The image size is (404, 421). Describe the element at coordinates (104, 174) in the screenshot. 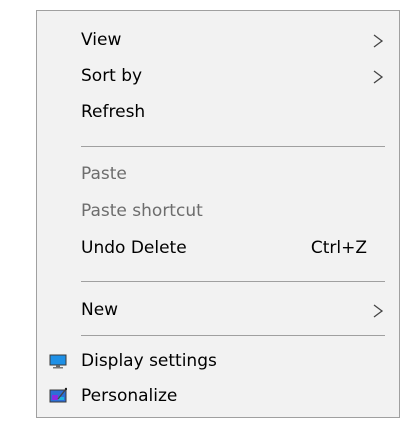

I see `menu-item-paste-label: Paste` at that location.